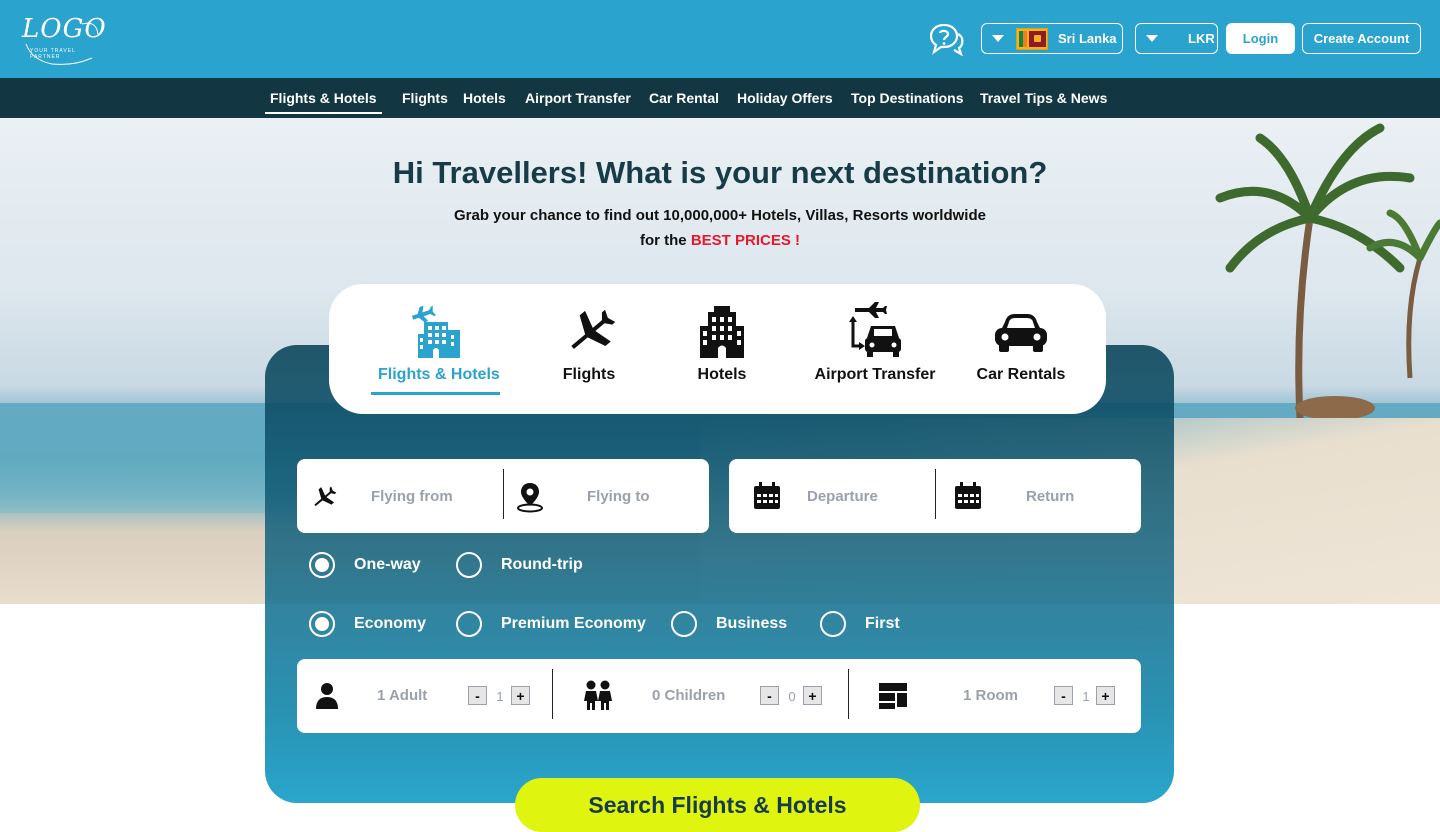  Describe the element at coordinates (860, 624) in the screenshot. I see `radio-first: First` at that location.